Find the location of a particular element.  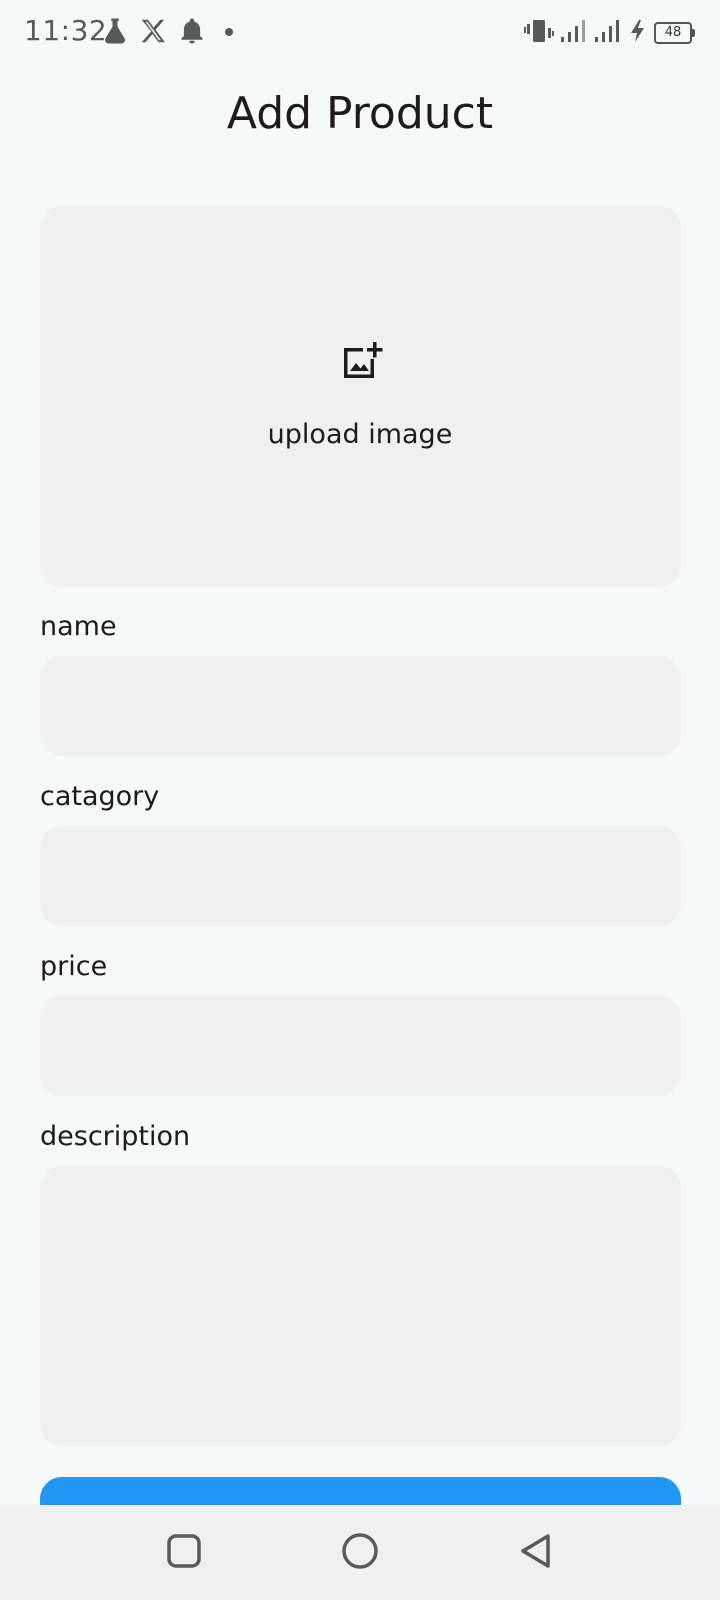

description-label: description is located at coordinates (115, 1136).